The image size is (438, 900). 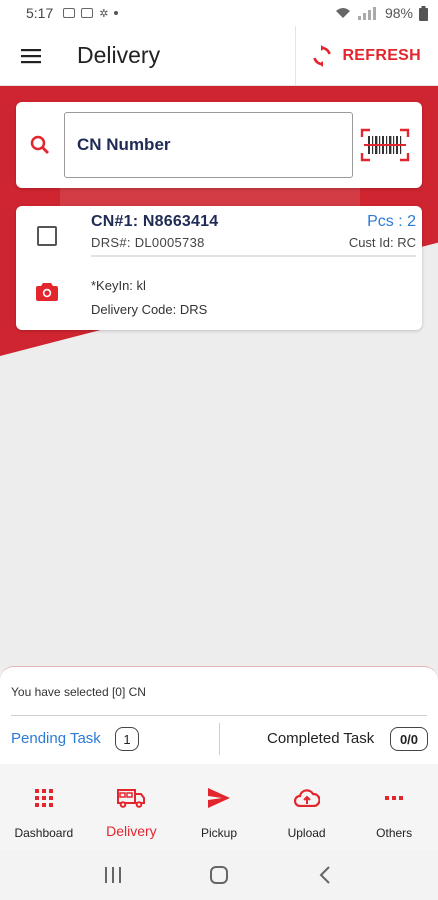 I want to click on home-button, so click(x=219, y=875).